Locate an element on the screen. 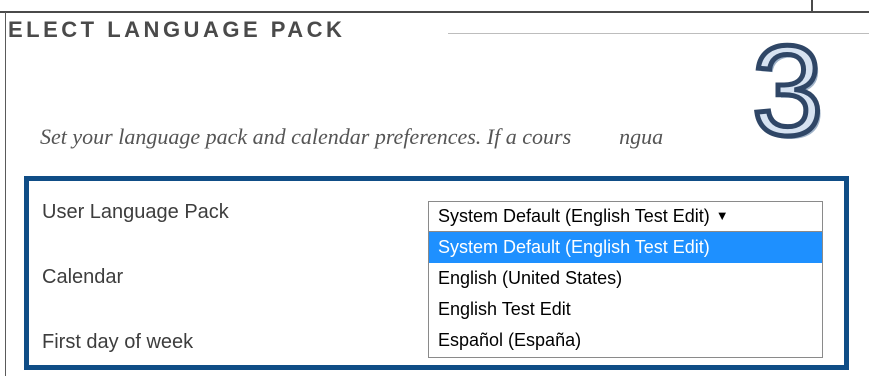 This screenshot has width=869, height=376. first-day-of-week-label: First day of week is located at coordinates (118, 342).